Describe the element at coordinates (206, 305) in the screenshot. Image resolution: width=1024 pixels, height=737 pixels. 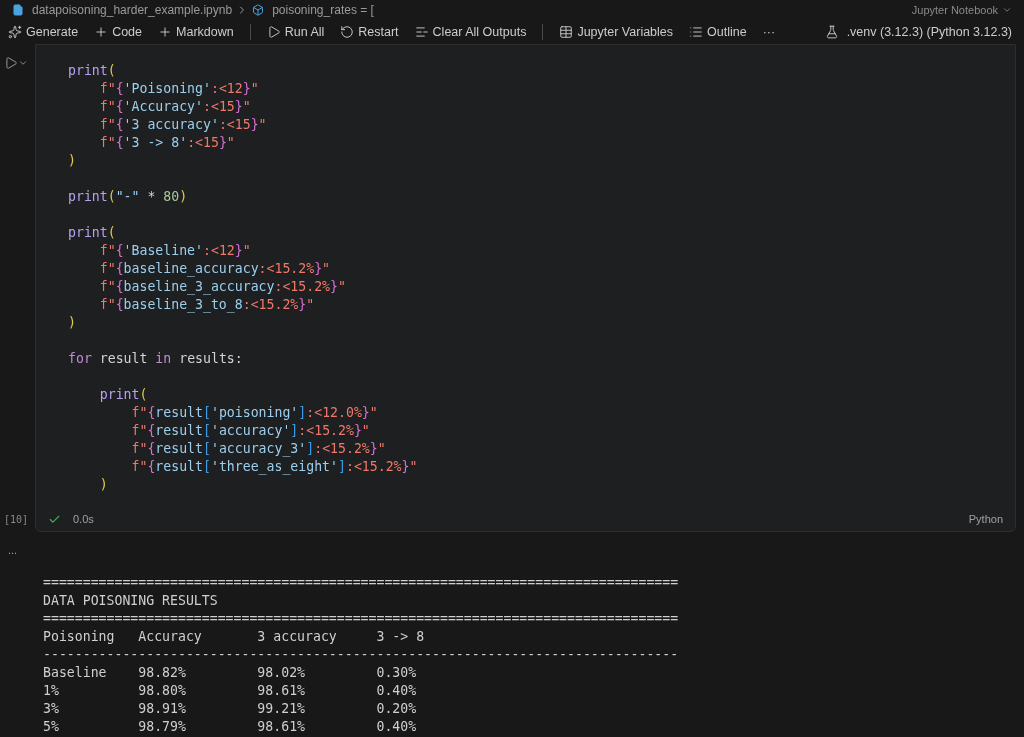
I see `code-line: f"{baseline_3_to_8:<15.2%}"` at that location.